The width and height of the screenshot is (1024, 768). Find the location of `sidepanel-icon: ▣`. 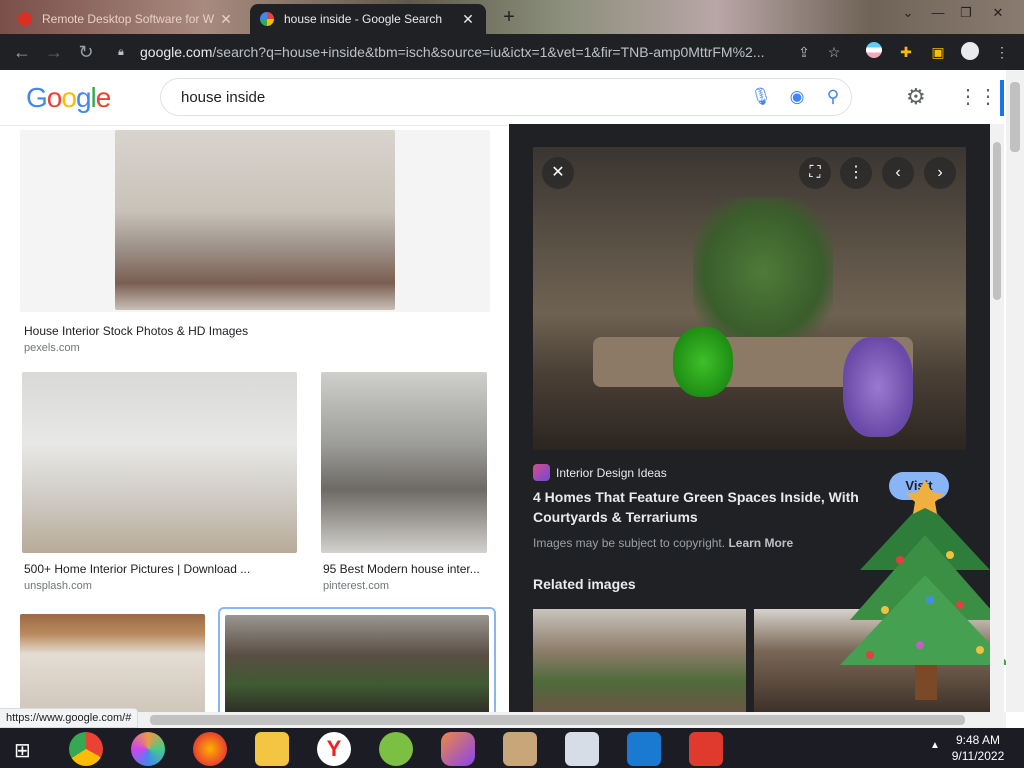

sidepanel-icon: ▣ is located at coordinates (938, 52).